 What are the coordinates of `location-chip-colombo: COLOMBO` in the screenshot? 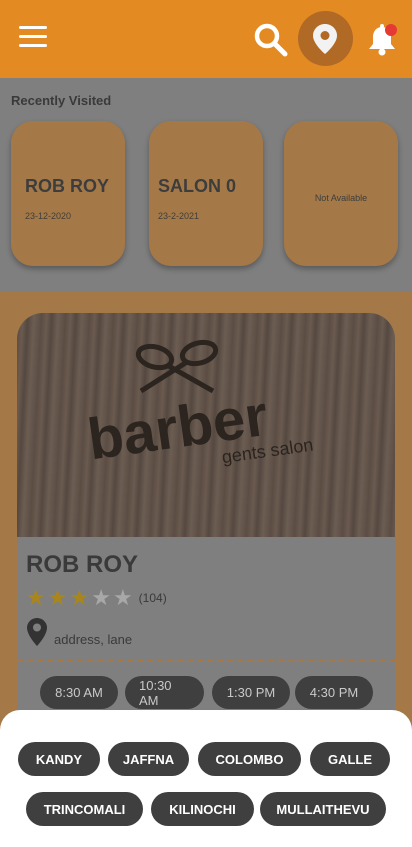 It's located at (249, 759).